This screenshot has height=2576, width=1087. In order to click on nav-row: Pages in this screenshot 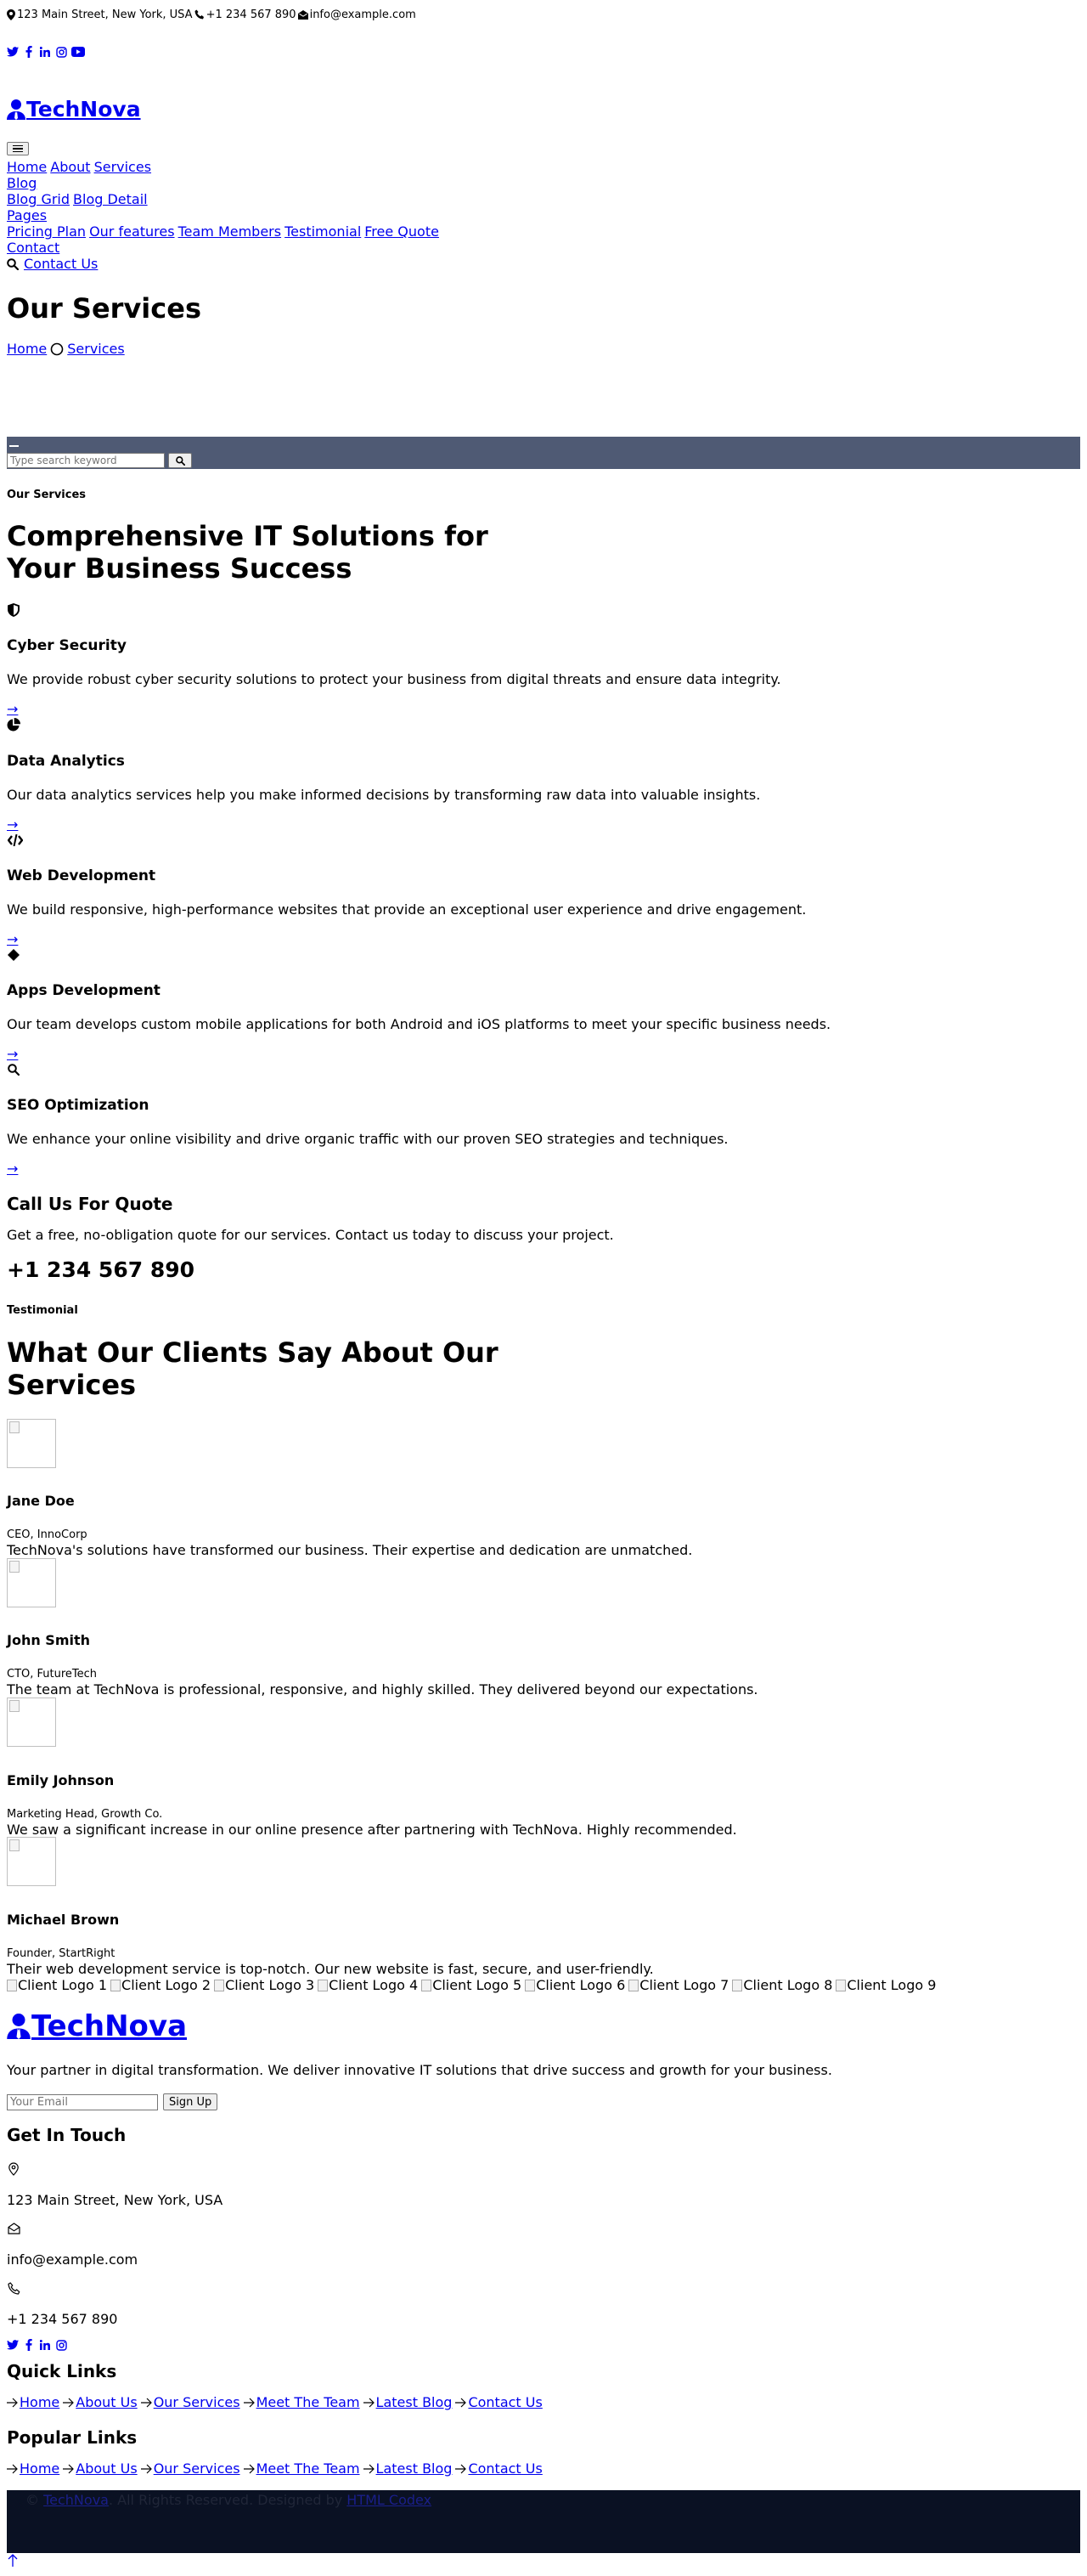, I will do `click(543, 215)`.